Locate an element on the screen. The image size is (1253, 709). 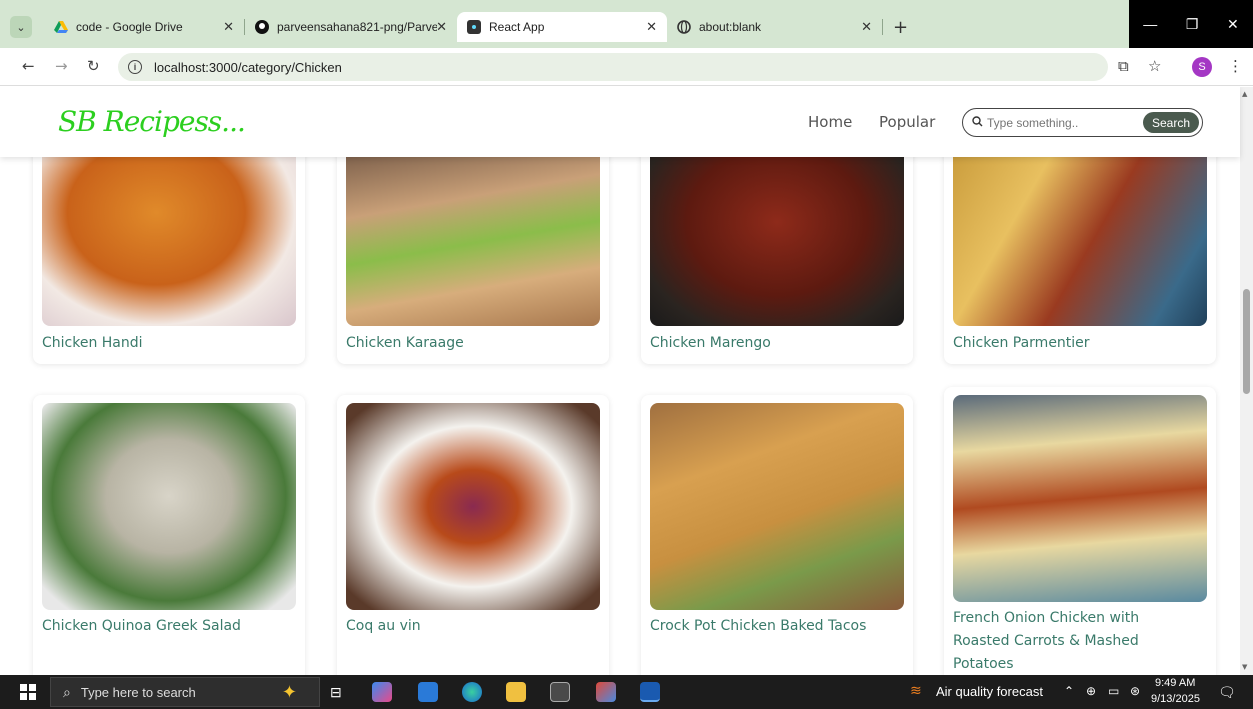
new-tab-icon: + is located at coordinates (900, 27).